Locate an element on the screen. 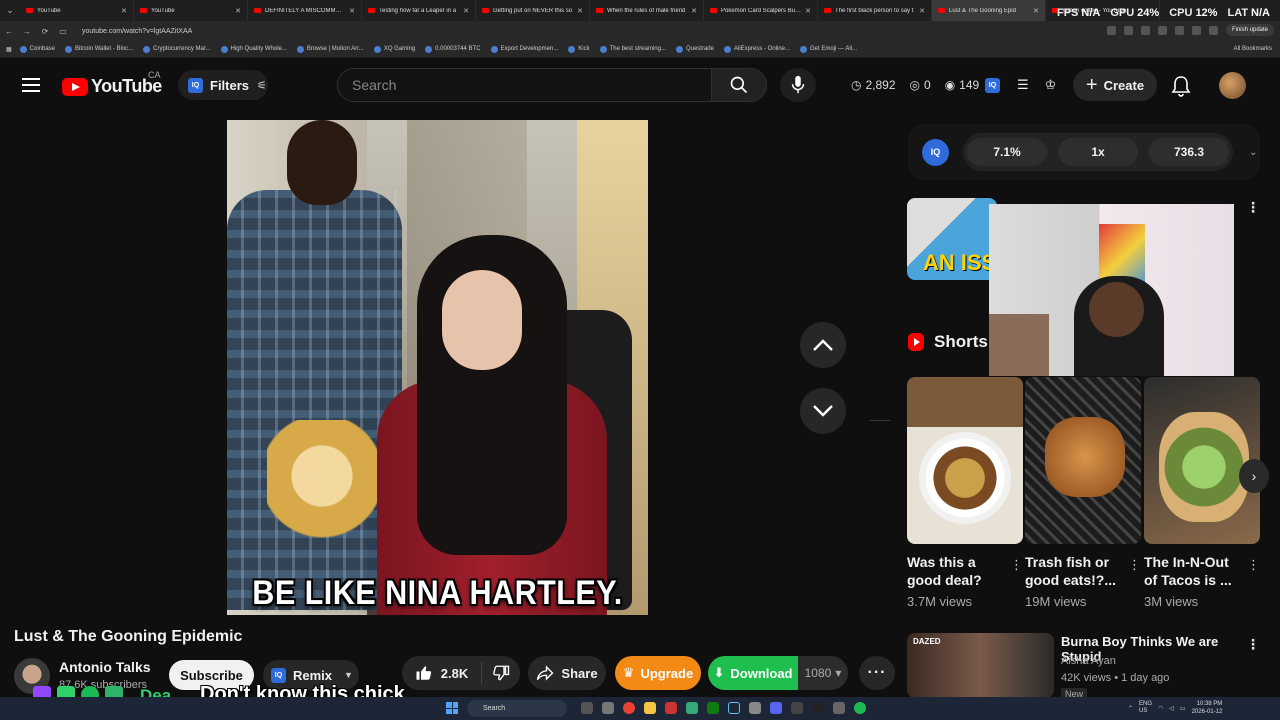 The image size is (1280, 720). trophy-icon: ♔ is located at coordinates (1051, 85).